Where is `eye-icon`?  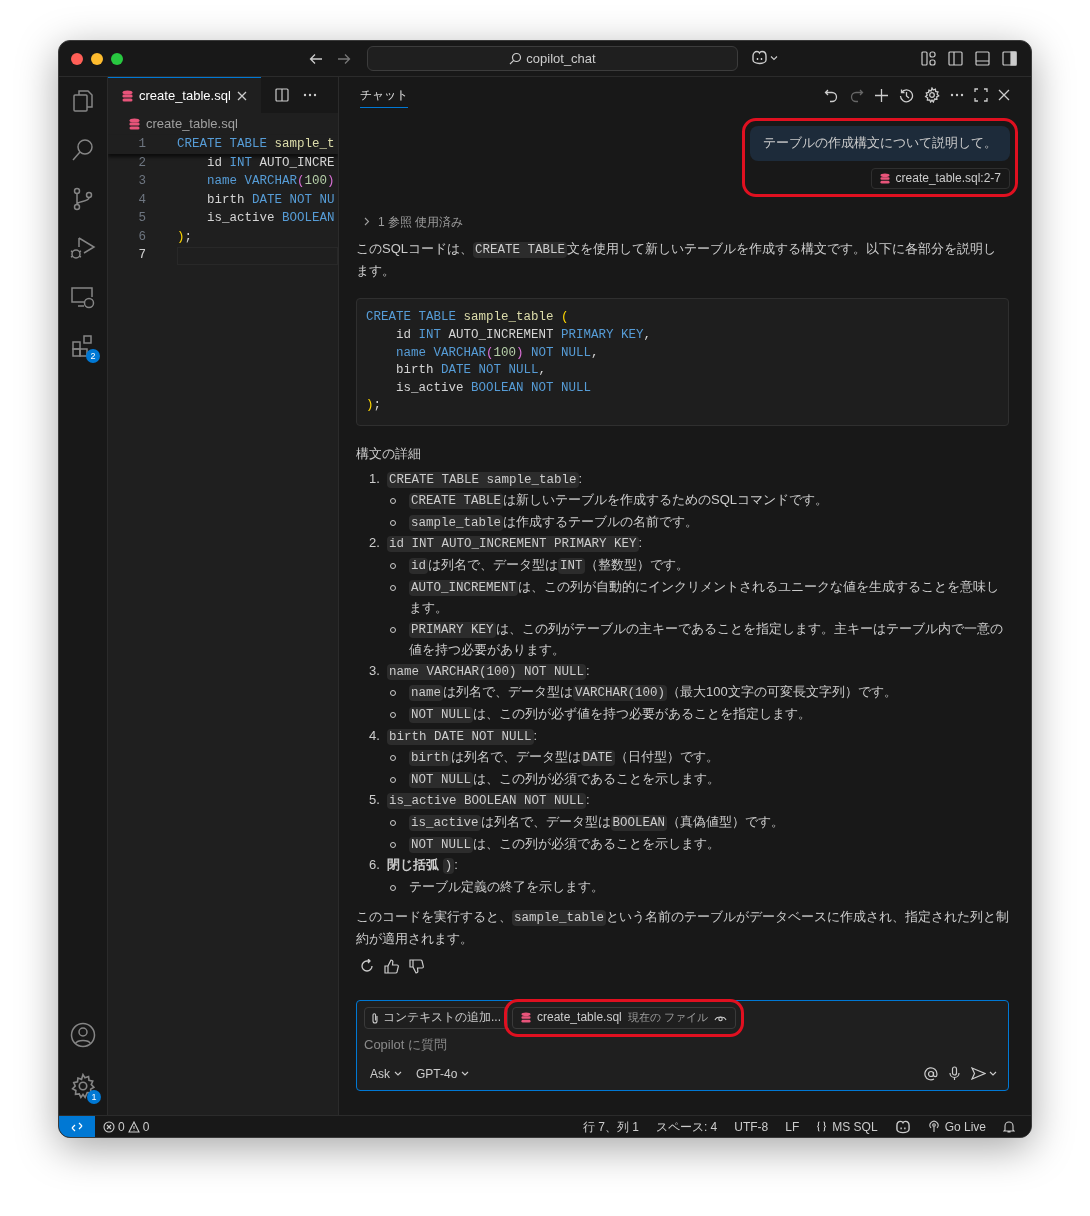 eye-icon is located at coordinates (720, 1018).